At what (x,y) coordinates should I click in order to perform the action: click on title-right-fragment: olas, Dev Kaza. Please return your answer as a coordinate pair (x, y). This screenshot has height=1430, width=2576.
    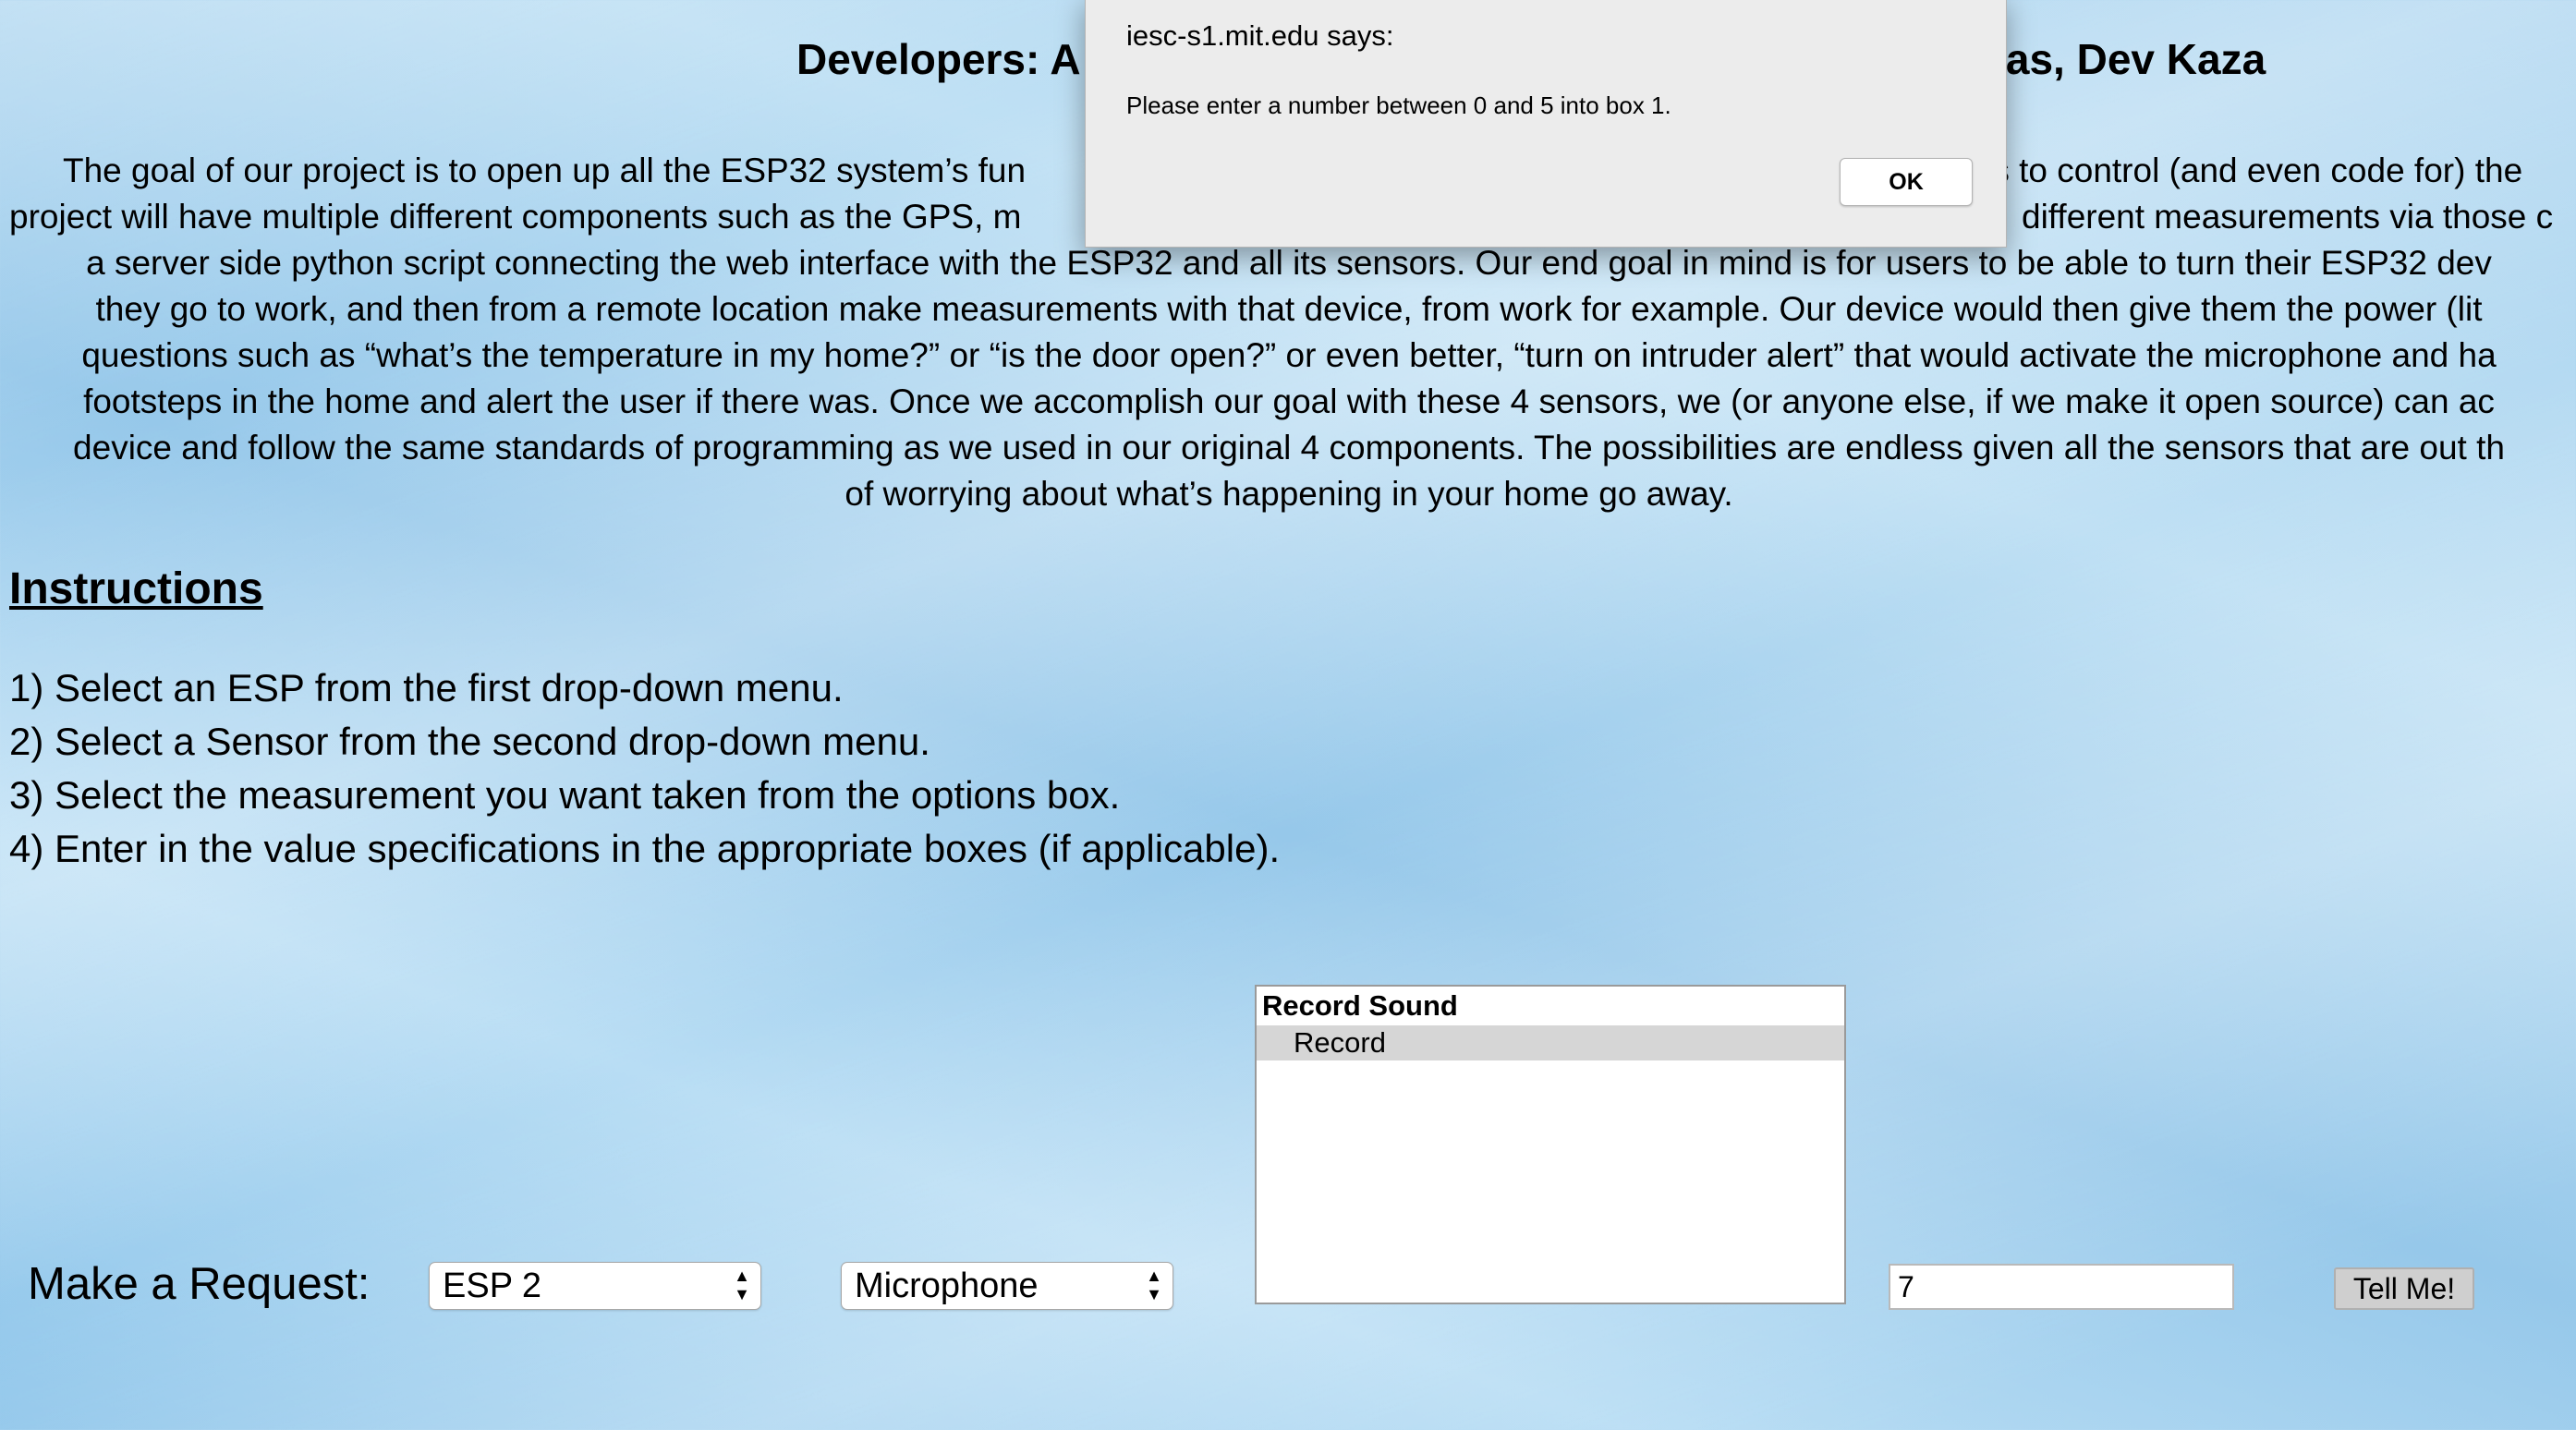
    Looking at the image, I should click on (2117, 59).